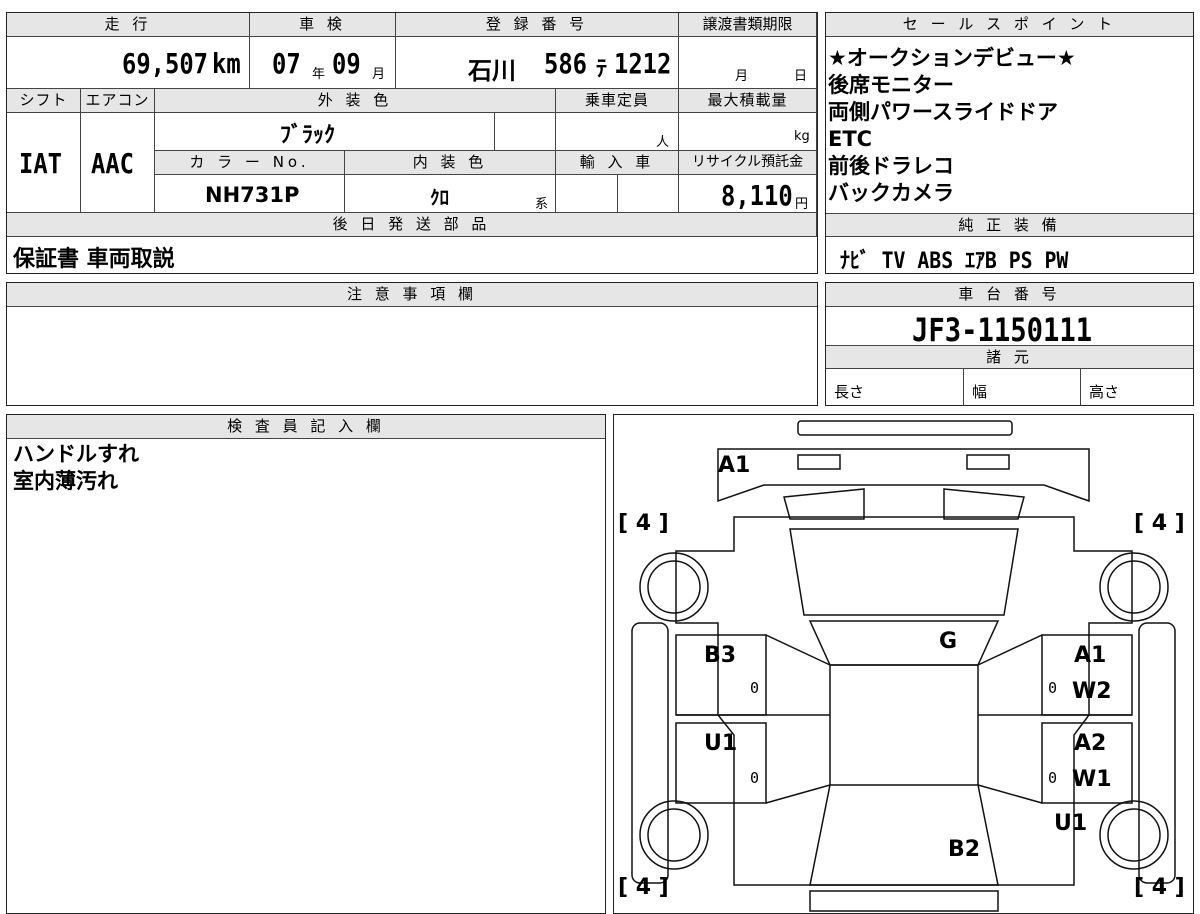  I want to click on inspector-note-line: ハンドルすれ, so click(76, 454).